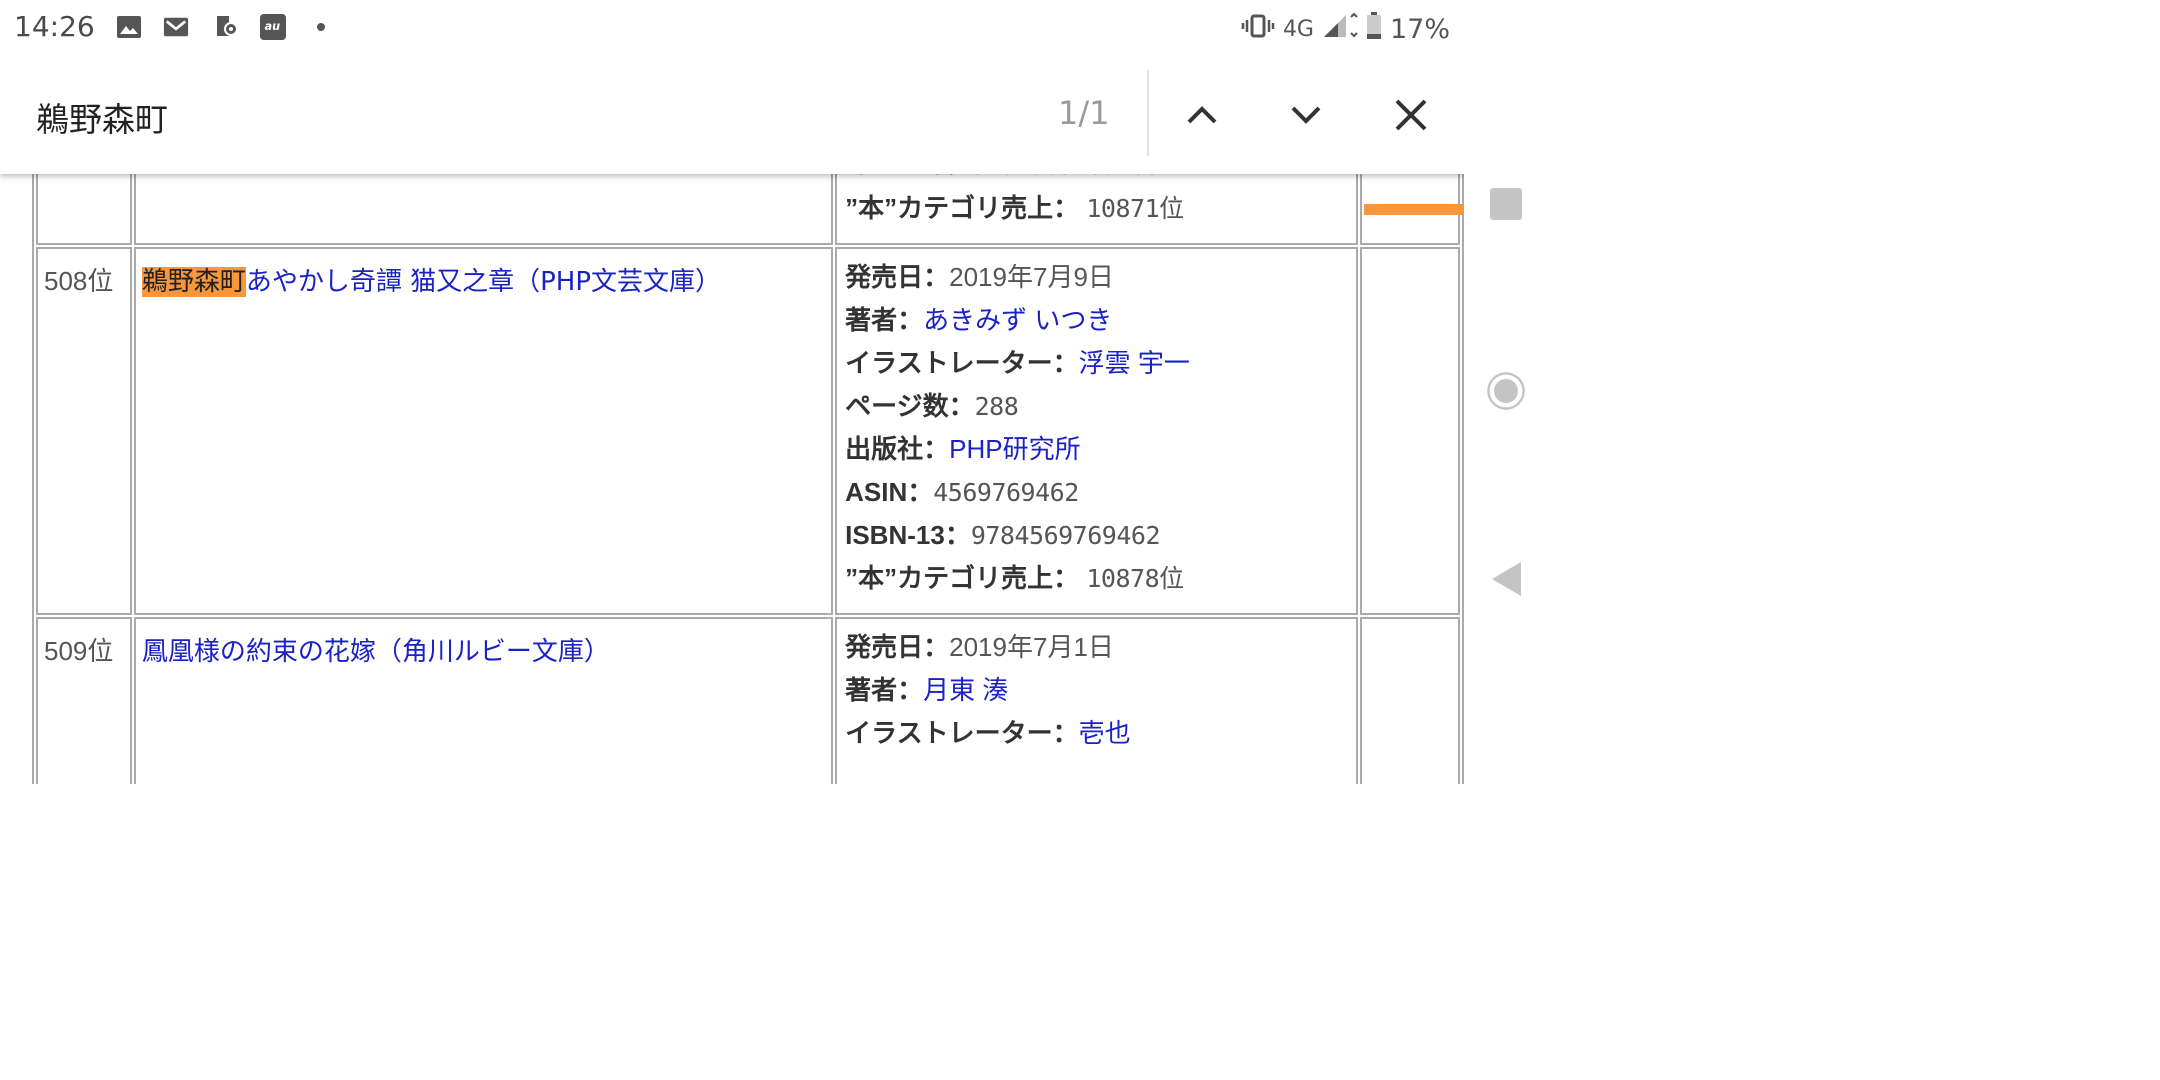 Image resolution: width=2160 pixels, height=1080 pixels. What do you see at coordinates (1096, 695) in the screenshot?
I see `info-line: 著者：月東 湊` at bounding box center [1096, 695].